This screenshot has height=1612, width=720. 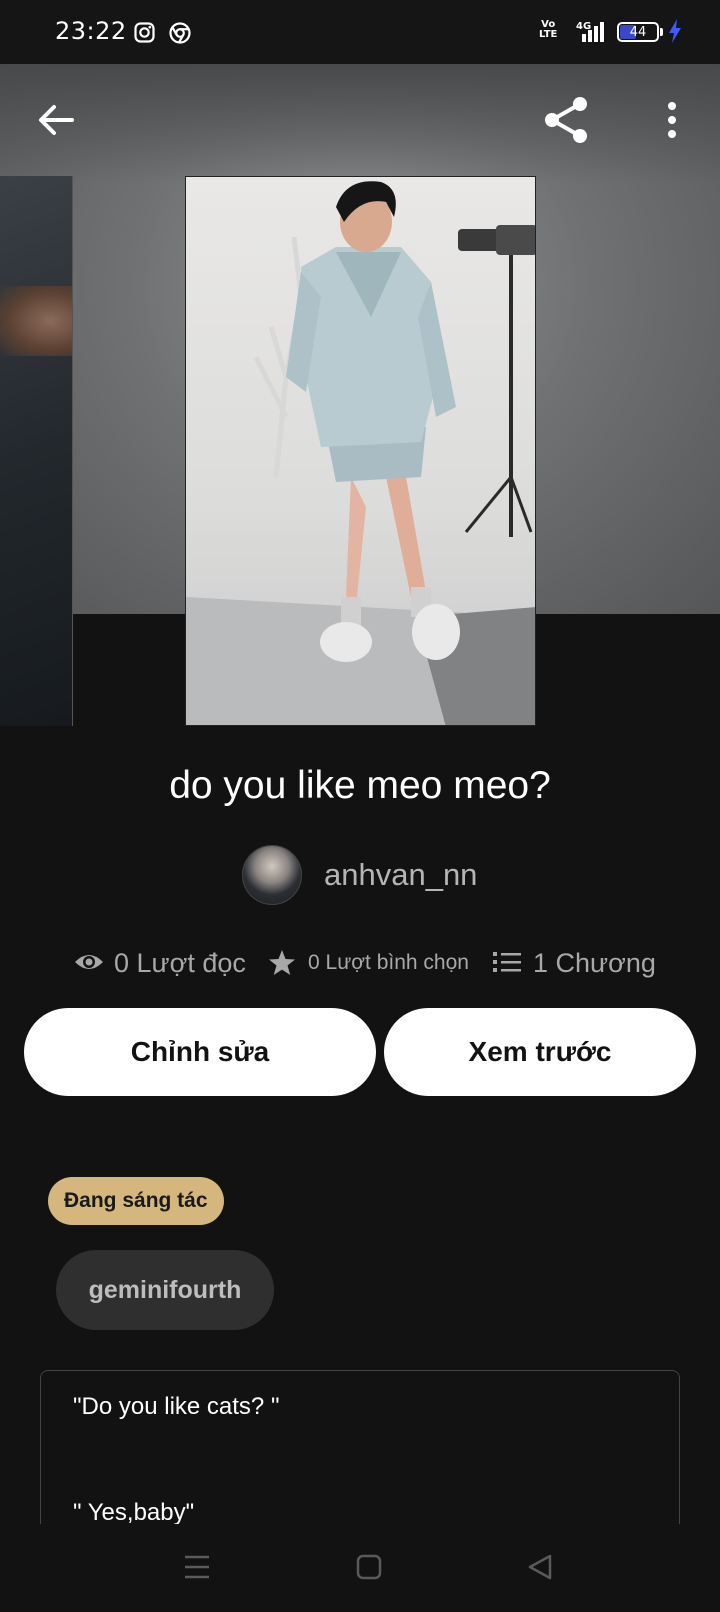 What do you see at coordinates (134, 1512) in the screenshot?
I see `description-line: " Yes,baby"` at bounding box center [134, 1512].